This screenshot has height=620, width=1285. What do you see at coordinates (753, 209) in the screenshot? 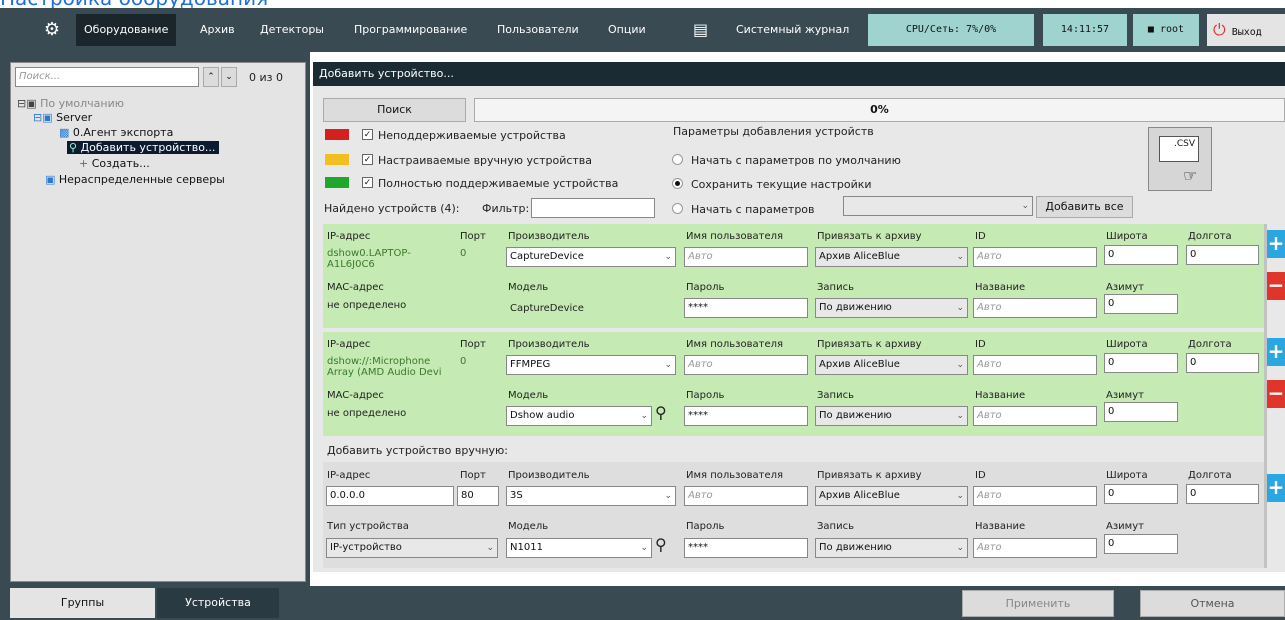
I see `radio-start-label: Начать с параметров` at bounding box center [753, 209].